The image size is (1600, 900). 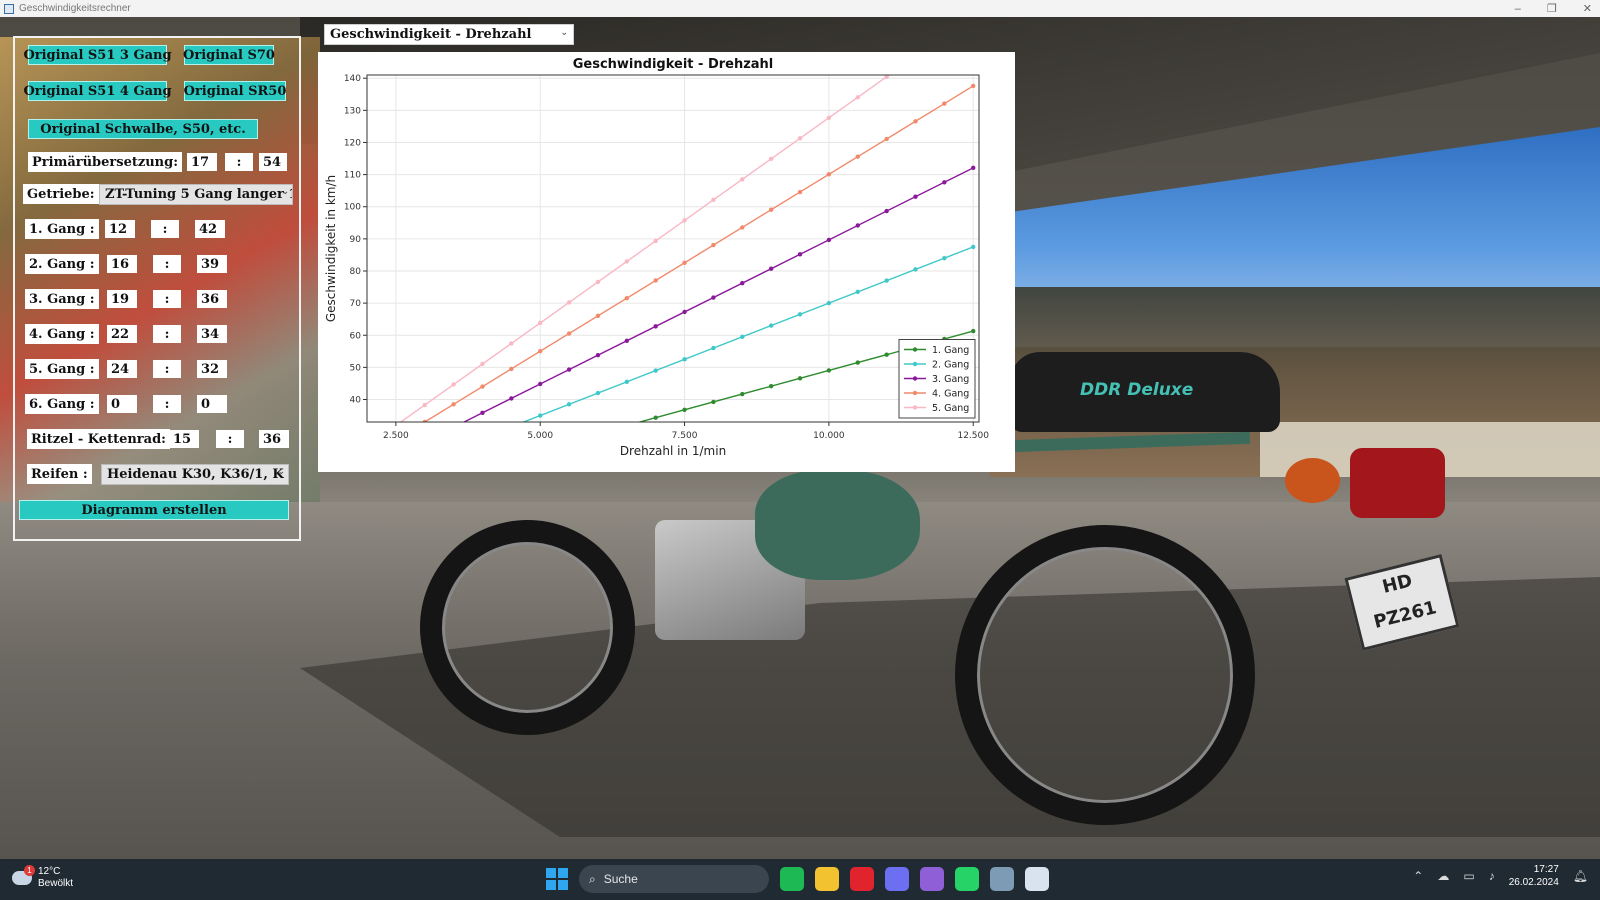 What do you see at coordinates (62, 334) in the screenshot?
I see `gear-4-label: 4. Gang :` at bounding box center [62, 334].